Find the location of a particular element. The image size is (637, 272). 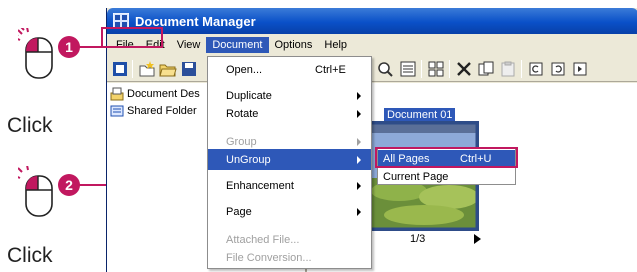

page-indicator: 1/3 is located at coordinates (418, 239).